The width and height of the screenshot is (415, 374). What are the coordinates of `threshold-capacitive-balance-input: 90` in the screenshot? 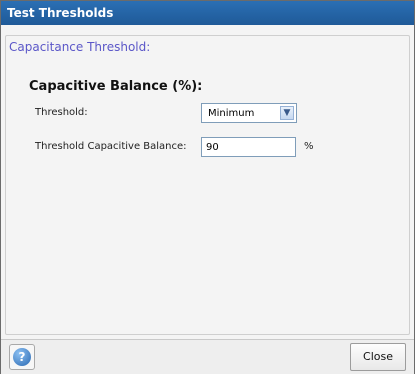 It's located at (248, 147).